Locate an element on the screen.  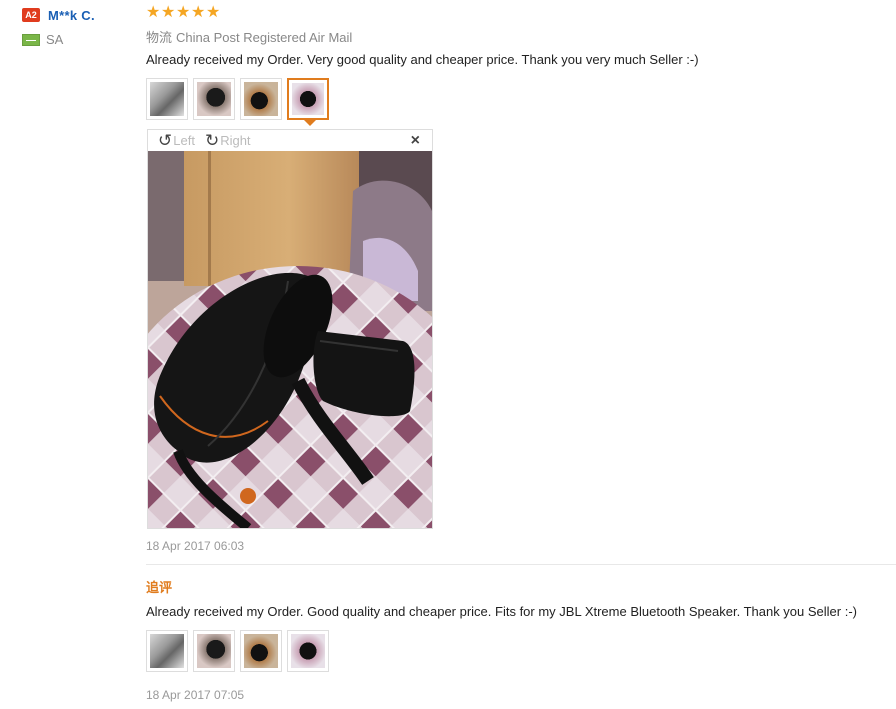
logistics-info: 物流 China Post Registered Air Mail is located at coordinates (249, 36).